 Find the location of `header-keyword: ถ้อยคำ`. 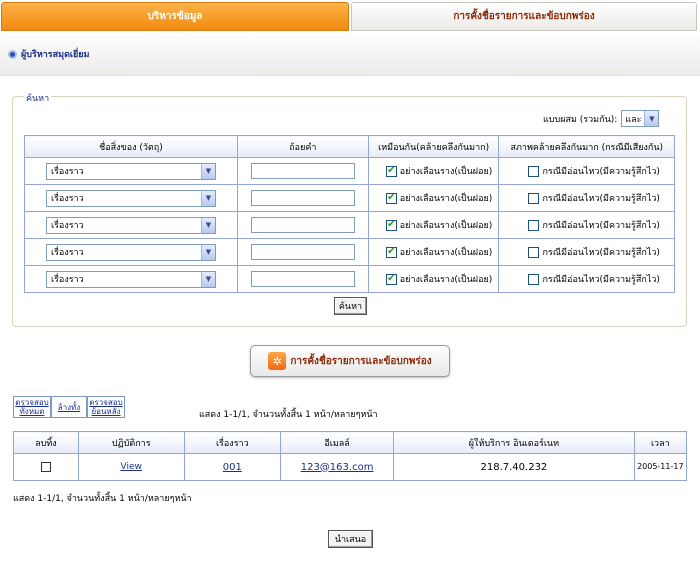

header-keyword: ถ้อยคำ is located at coordinates (302, 146).